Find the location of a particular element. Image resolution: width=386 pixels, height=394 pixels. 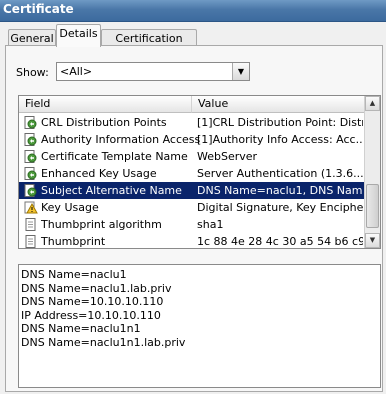

row-field-value: sha1 is located at coordinates (210, 224).